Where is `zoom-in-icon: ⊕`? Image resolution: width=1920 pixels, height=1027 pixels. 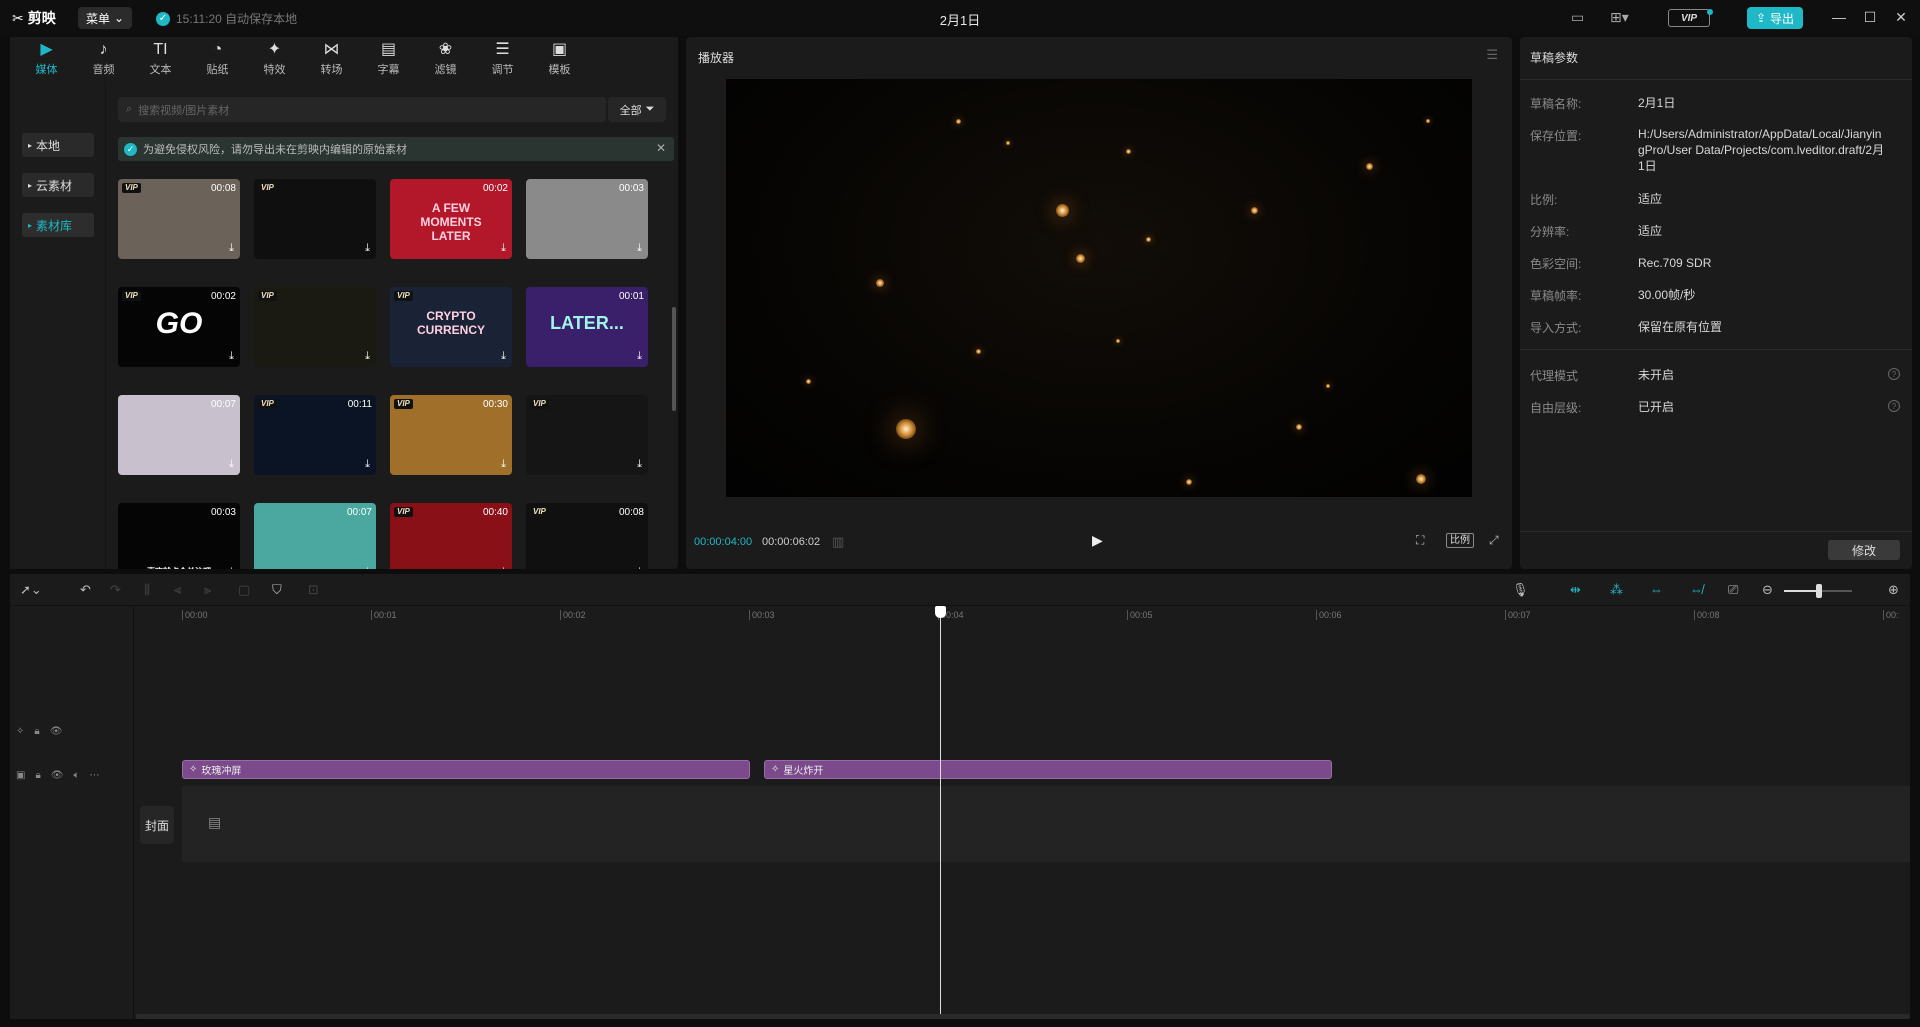
zoom-in-icon: ⊕ is located at coordinates (1893, 590).